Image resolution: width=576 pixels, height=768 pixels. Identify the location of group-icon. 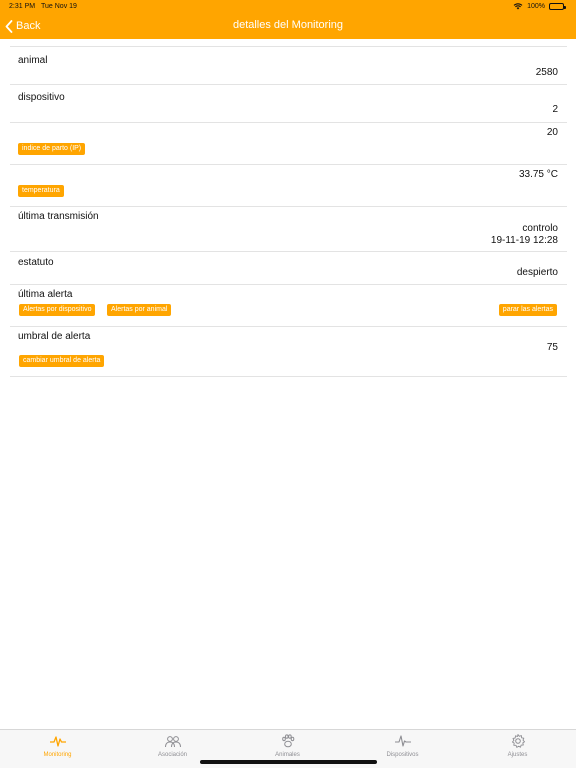
(172, 742).